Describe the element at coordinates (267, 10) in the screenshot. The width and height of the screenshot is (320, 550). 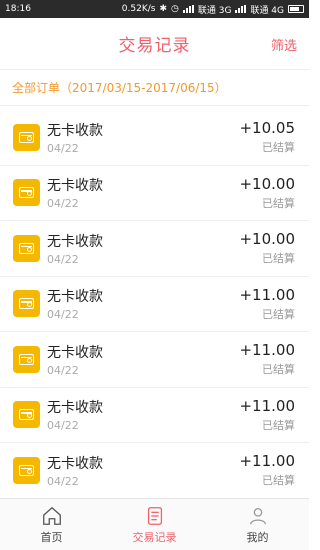
I see `carrier-2: 联通 4G` at that location.